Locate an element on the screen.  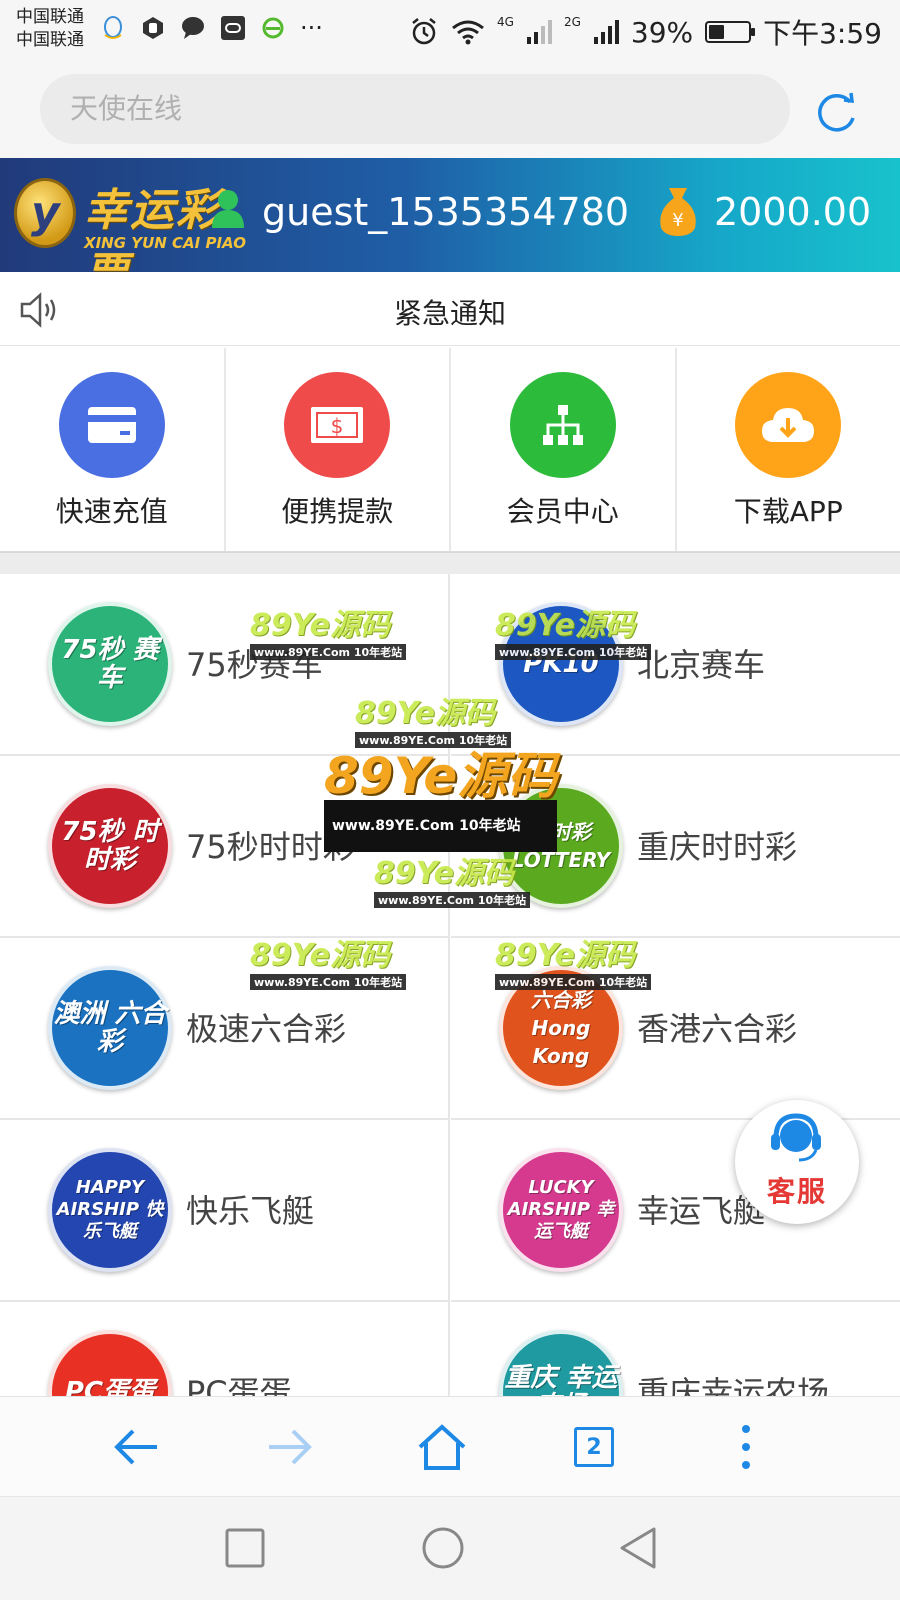
system-status: 4G 2G 39% 下午3:59 is located at coordinates (645, 32).